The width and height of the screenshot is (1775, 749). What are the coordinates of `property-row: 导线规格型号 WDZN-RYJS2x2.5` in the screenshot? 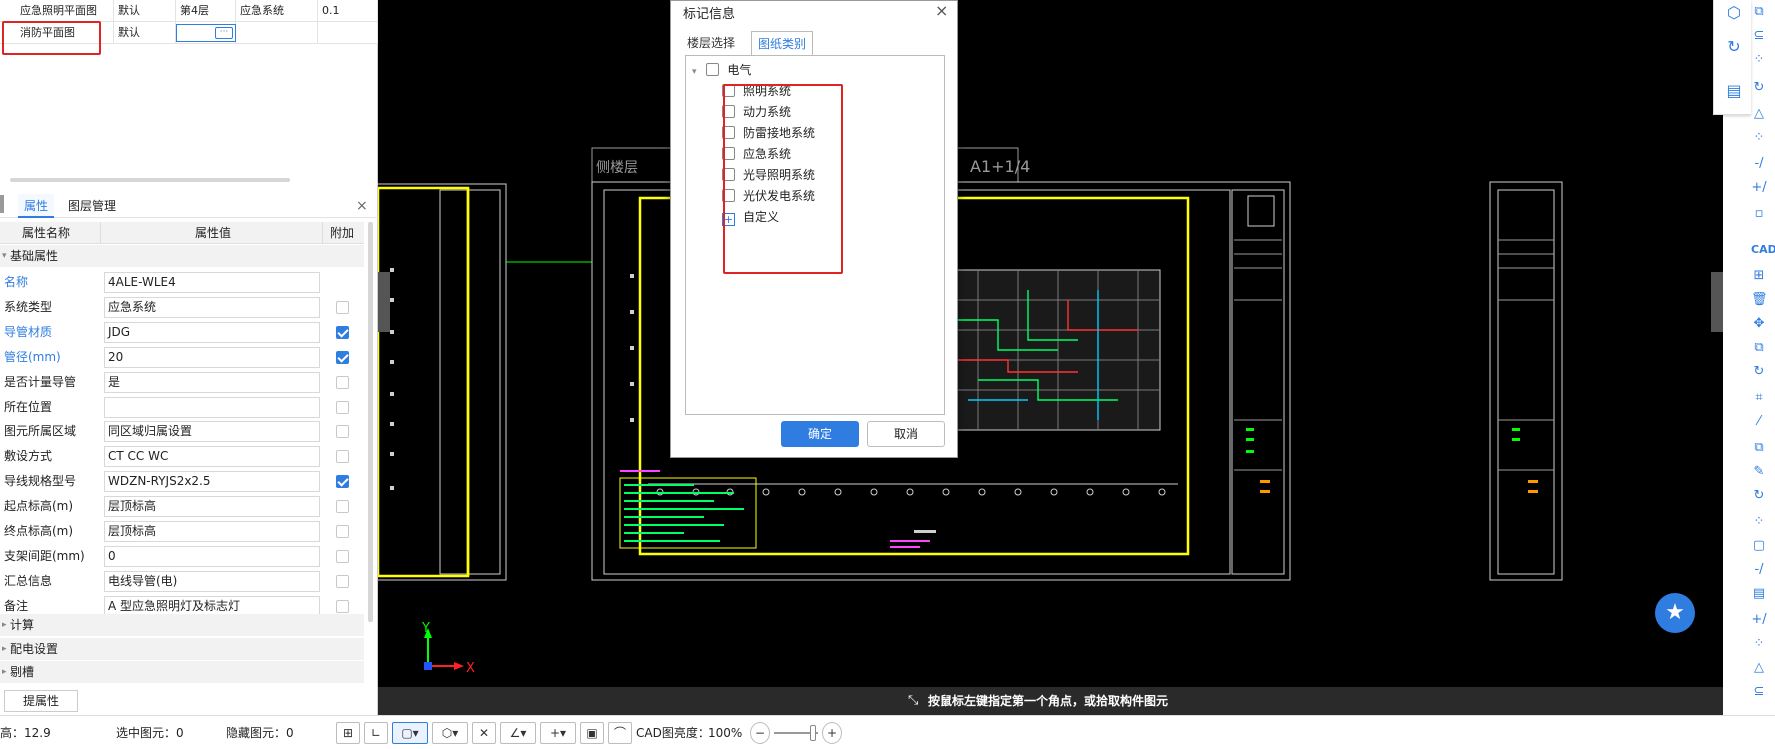 It's located at (182, 481).